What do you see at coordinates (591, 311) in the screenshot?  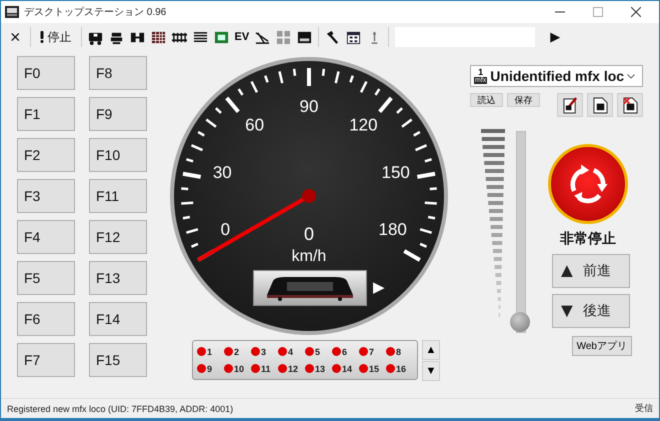 I see `reverse-button: ▼ 後進` at bounding box center [591, 311].